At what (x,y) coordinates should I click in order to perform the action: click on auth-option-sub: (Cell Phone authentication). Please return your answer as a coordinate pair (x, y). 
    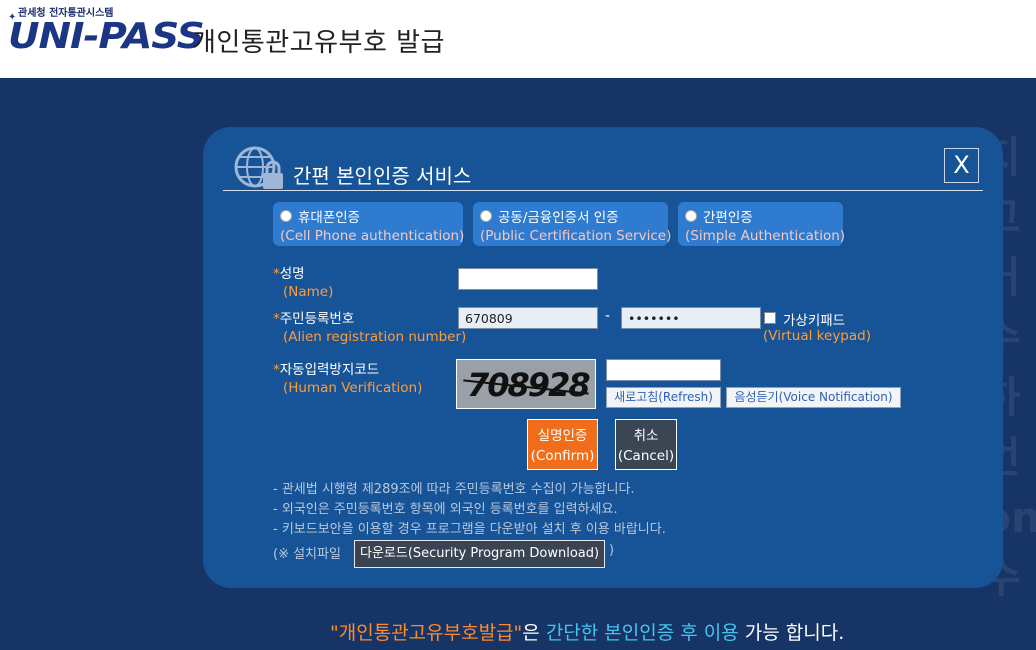
    Looking at the image, I should click on (372, 236).